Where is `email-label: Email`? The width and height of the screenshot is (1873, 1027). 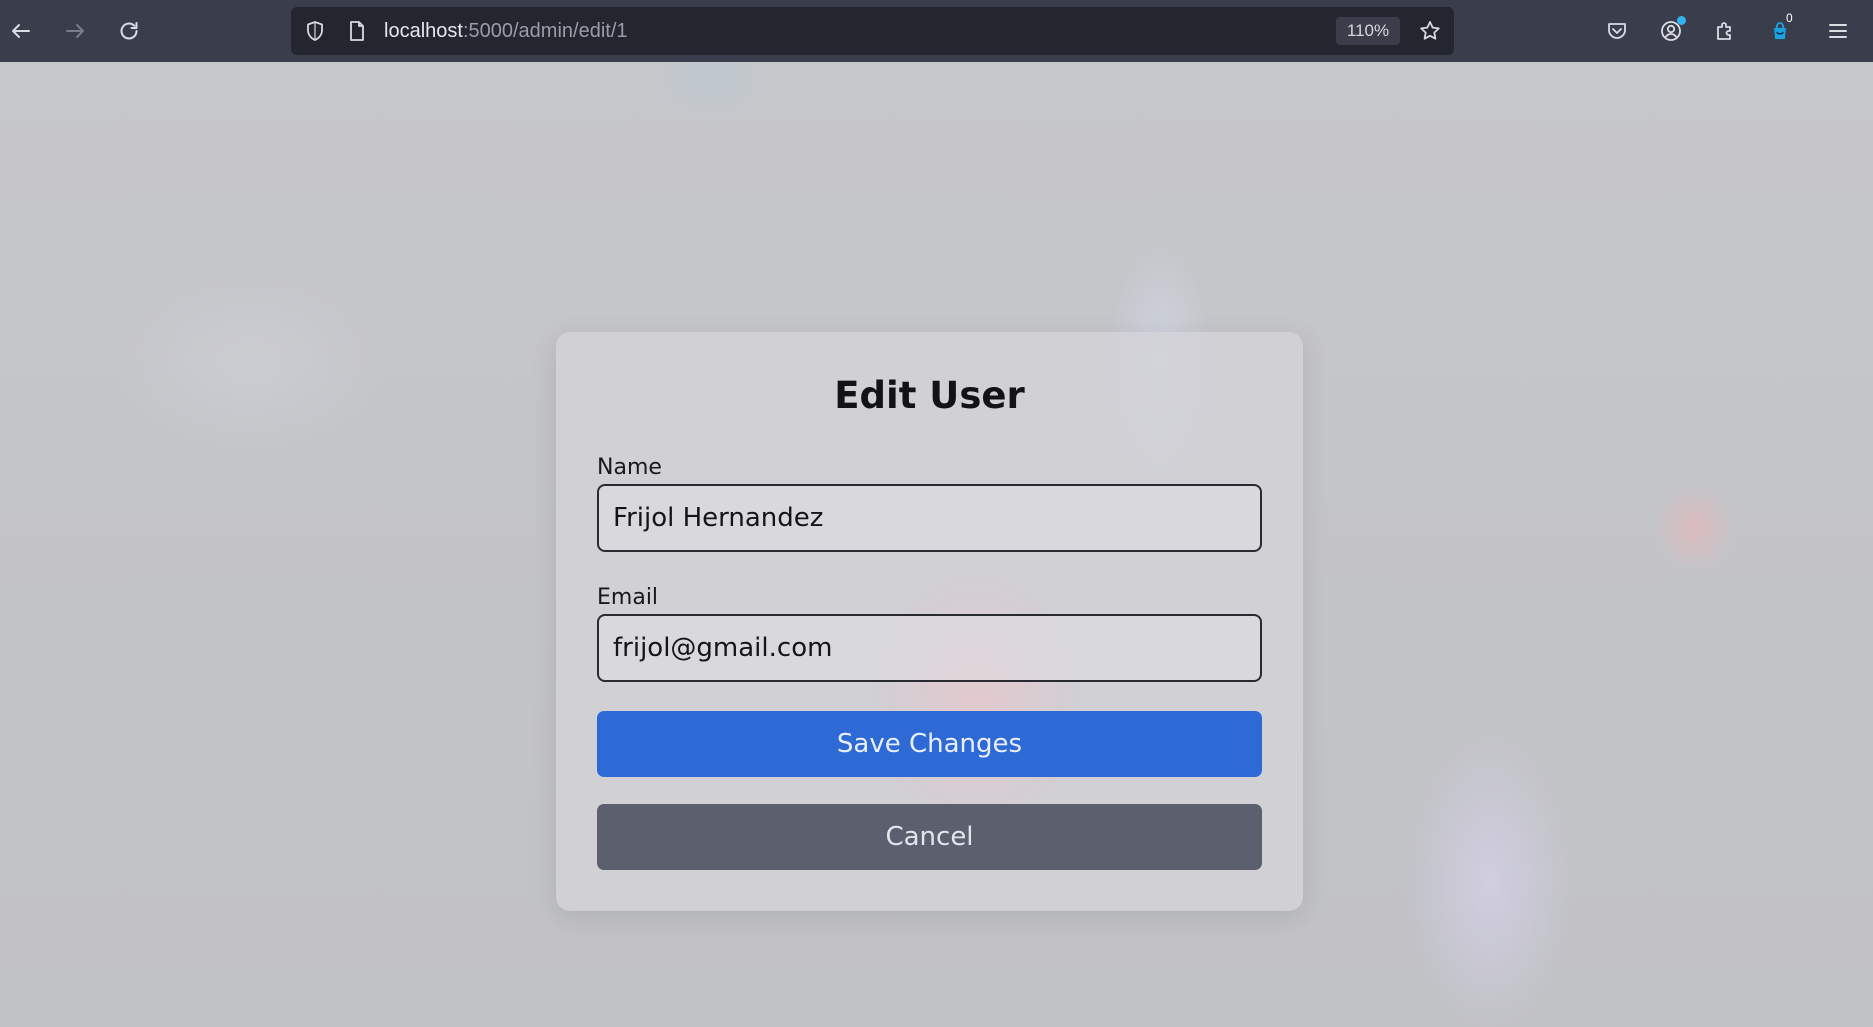
email-label: Email is located at coordinates (628, 597).